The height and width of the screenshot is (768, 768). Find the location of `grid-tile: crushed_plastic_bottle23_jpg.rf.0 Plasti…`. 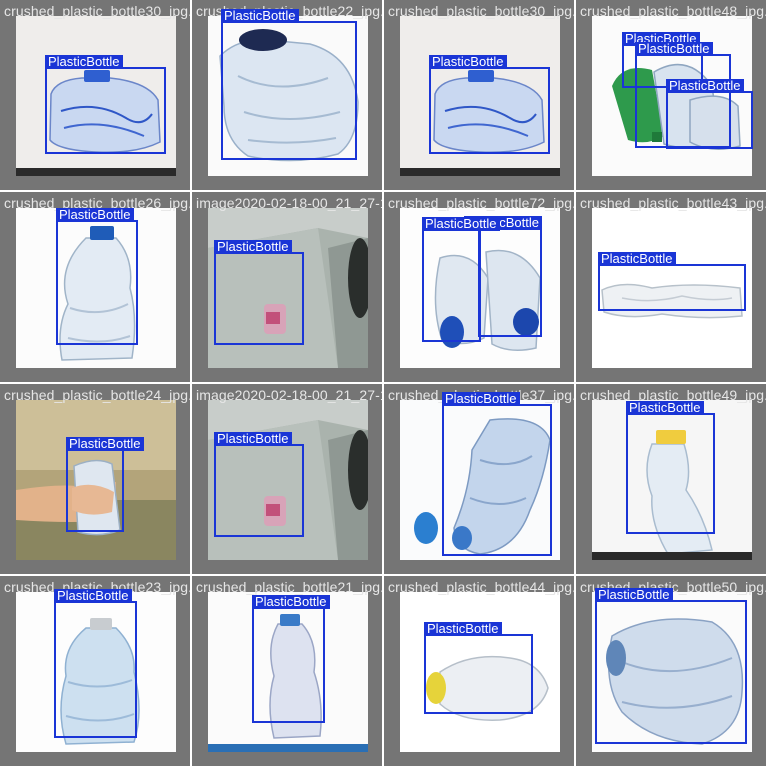

grid-tile: crushed_plastic_bottle23_jpg.rf.0 Plasti… is located at coordinates (95, 671).